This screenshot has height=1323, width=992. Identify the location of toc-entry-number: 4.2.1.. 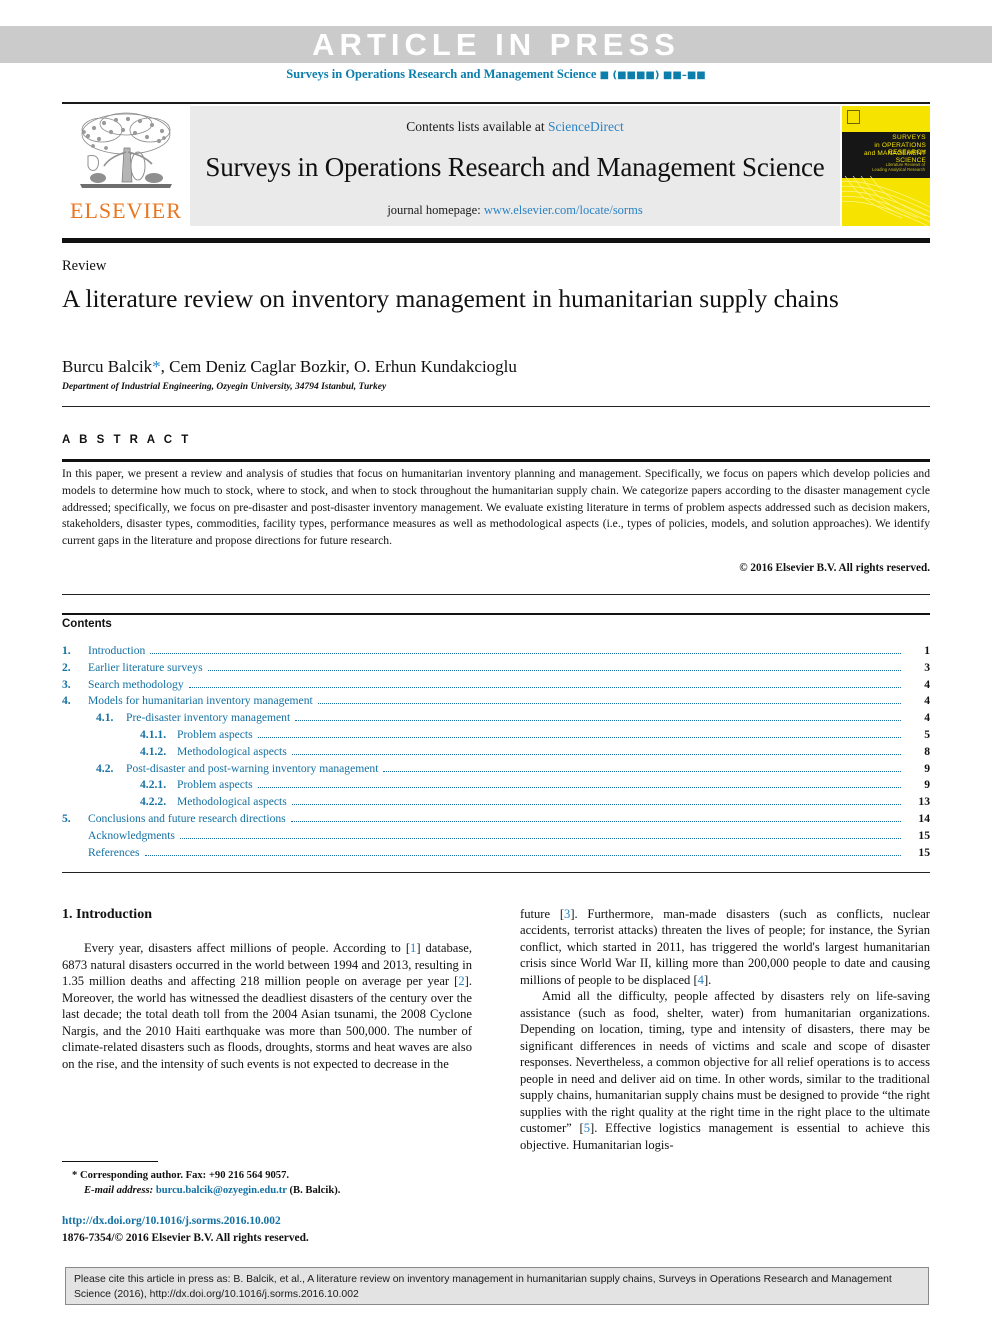
(153, 785).